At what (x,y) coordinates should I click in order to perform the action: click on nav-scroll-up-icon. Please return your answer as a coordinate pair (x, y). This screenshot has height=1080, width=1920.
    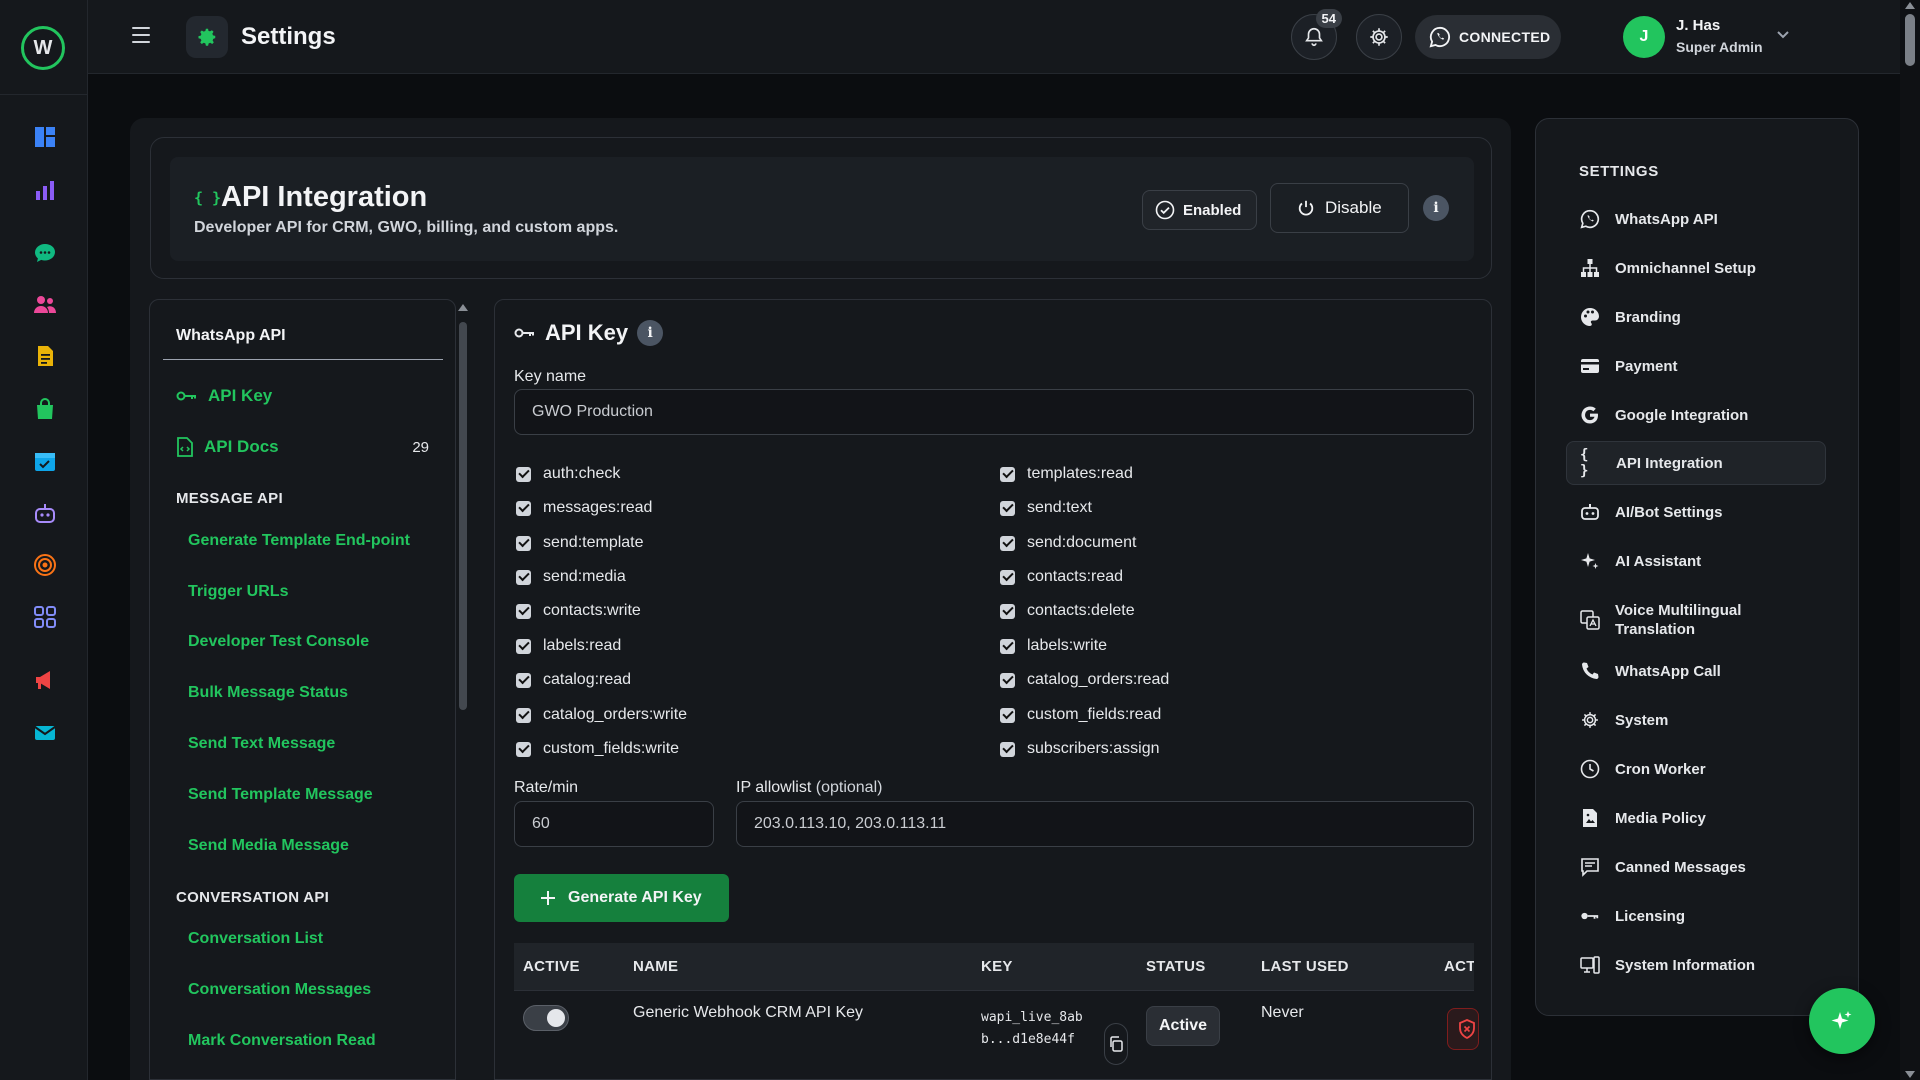
    Looking at the image, I should click on (463, 307).